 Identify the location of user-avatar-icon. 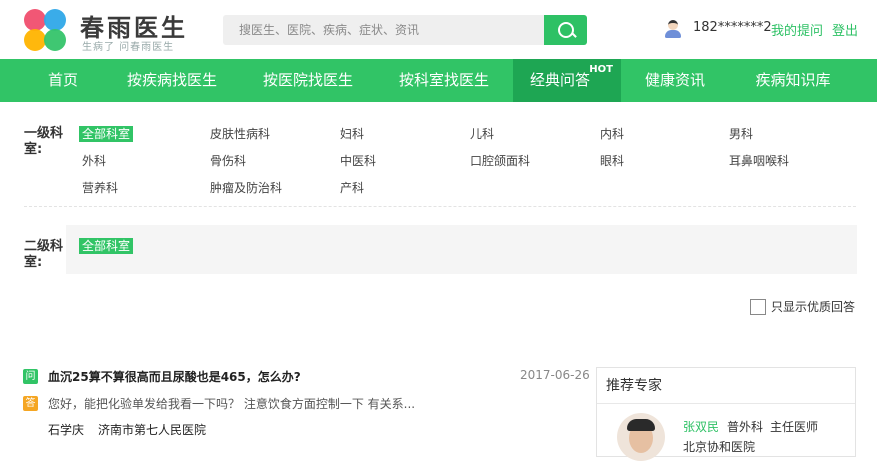
(673, 29).